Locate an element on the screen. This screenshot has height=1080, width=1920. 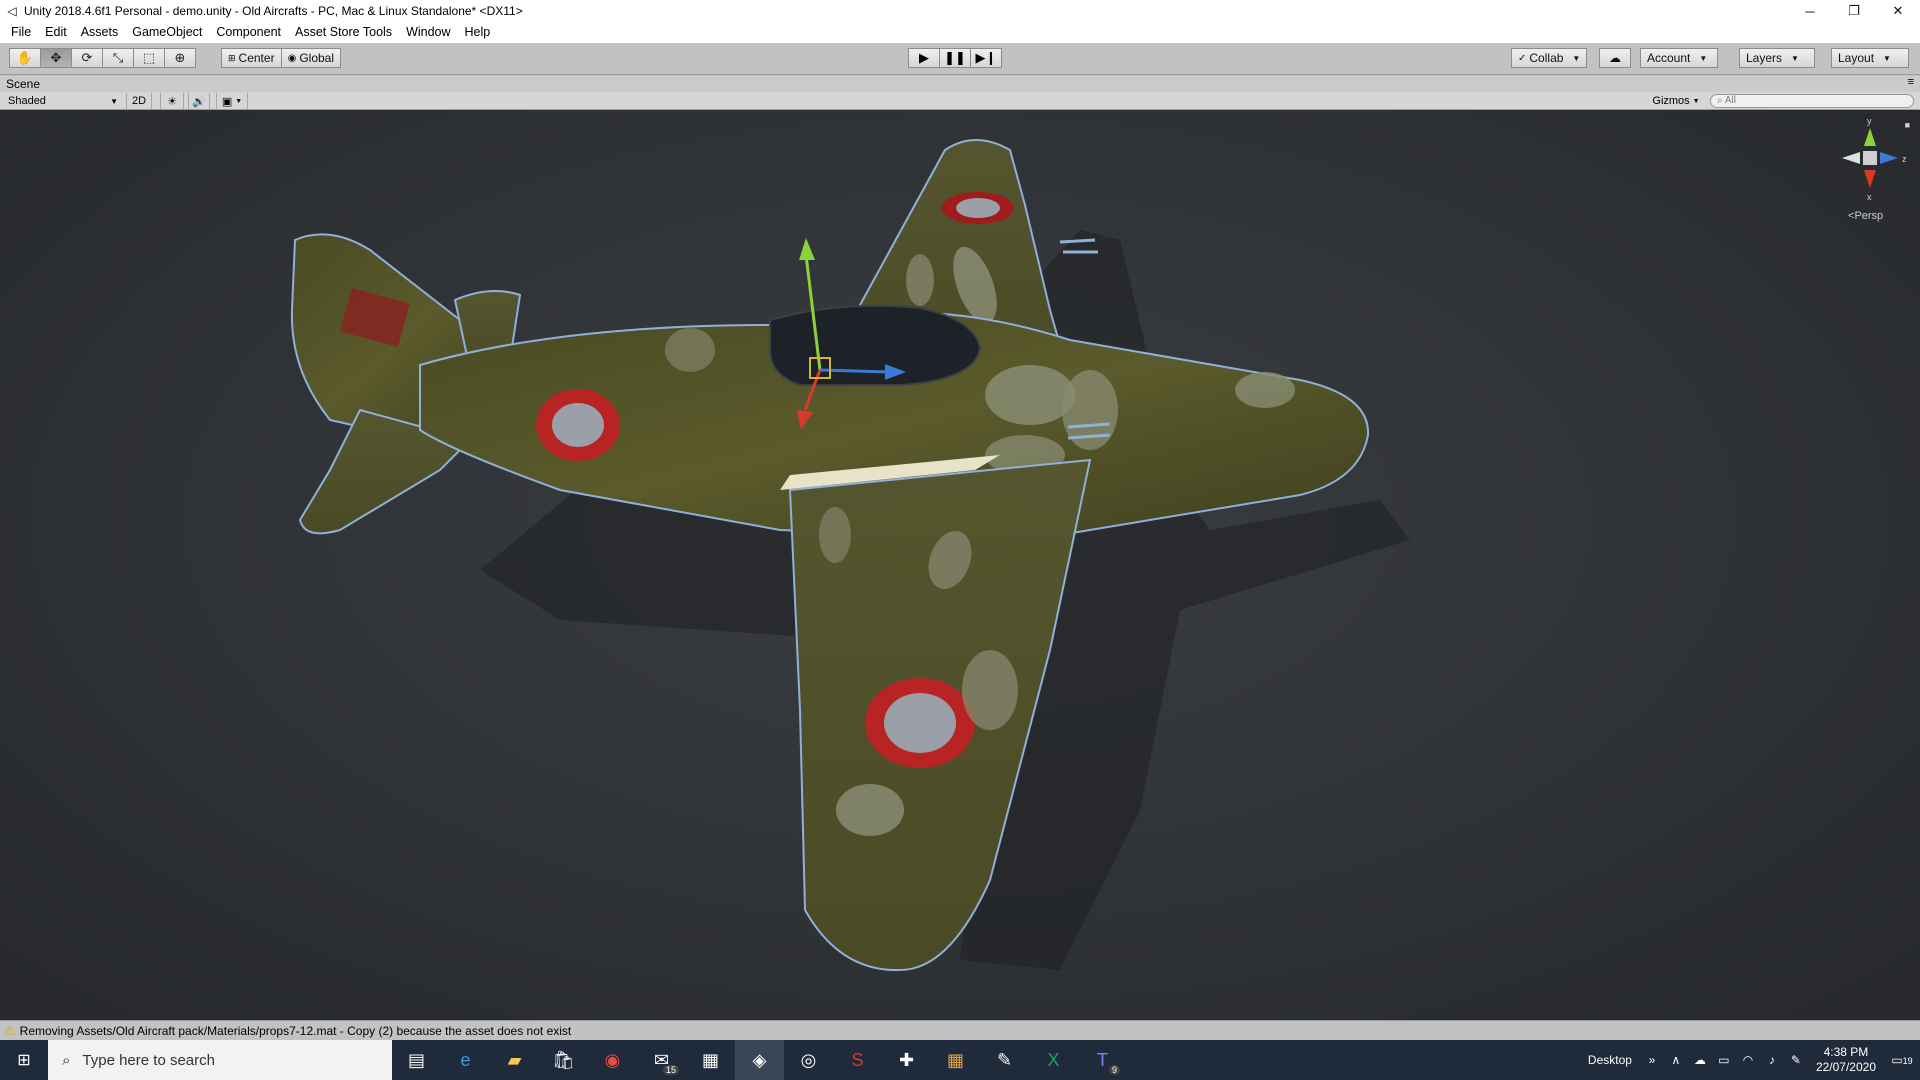
mail-badge: 15 is located at coordinates (670, 1070).